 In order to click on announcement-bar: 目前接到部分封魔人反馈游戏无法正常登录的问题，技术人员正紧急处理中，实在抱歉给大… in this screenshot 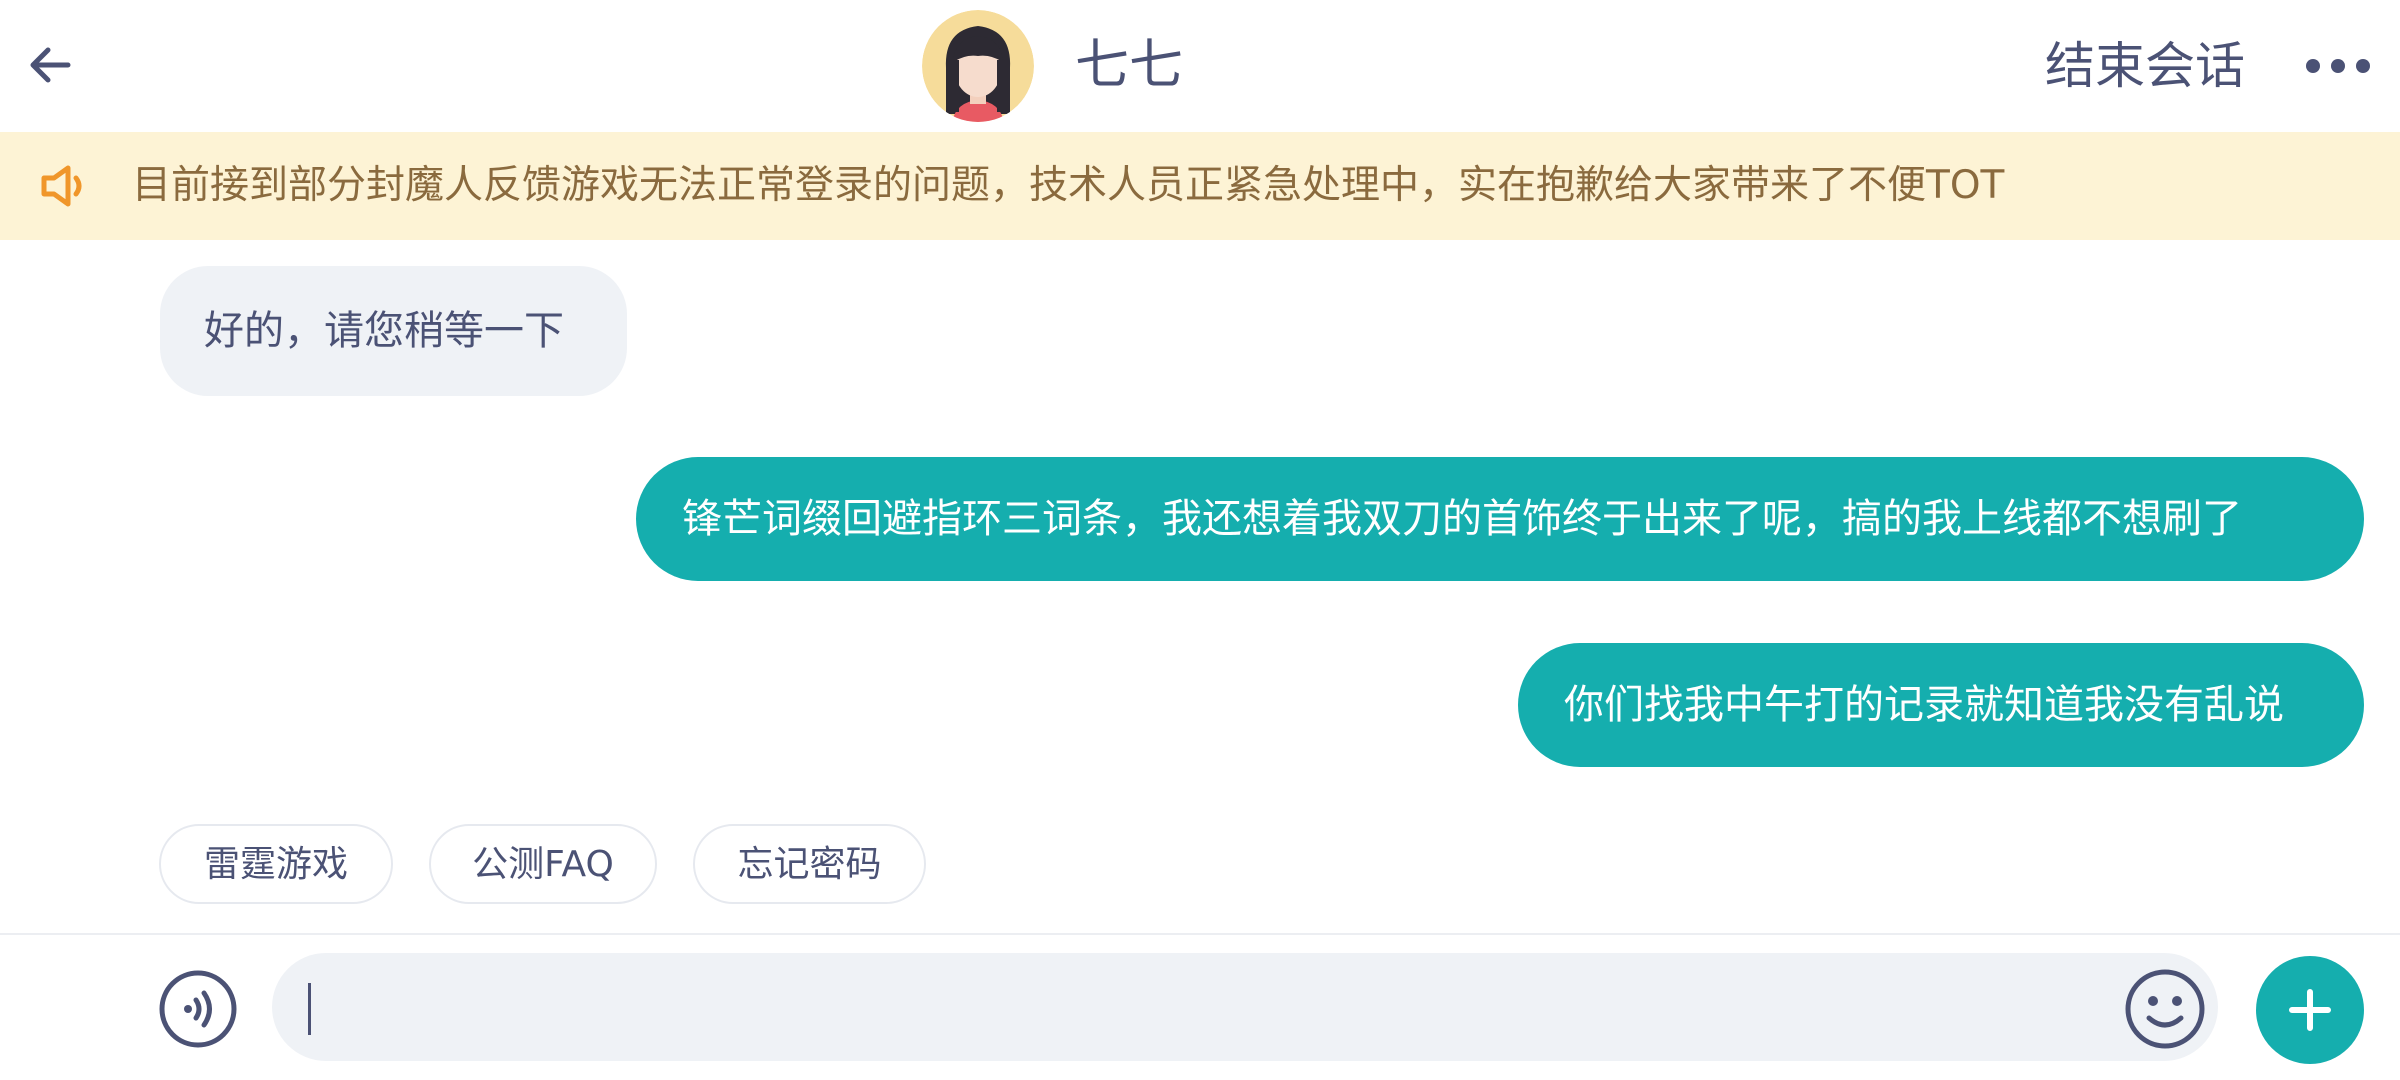, I will do `click(1200, 186)`.